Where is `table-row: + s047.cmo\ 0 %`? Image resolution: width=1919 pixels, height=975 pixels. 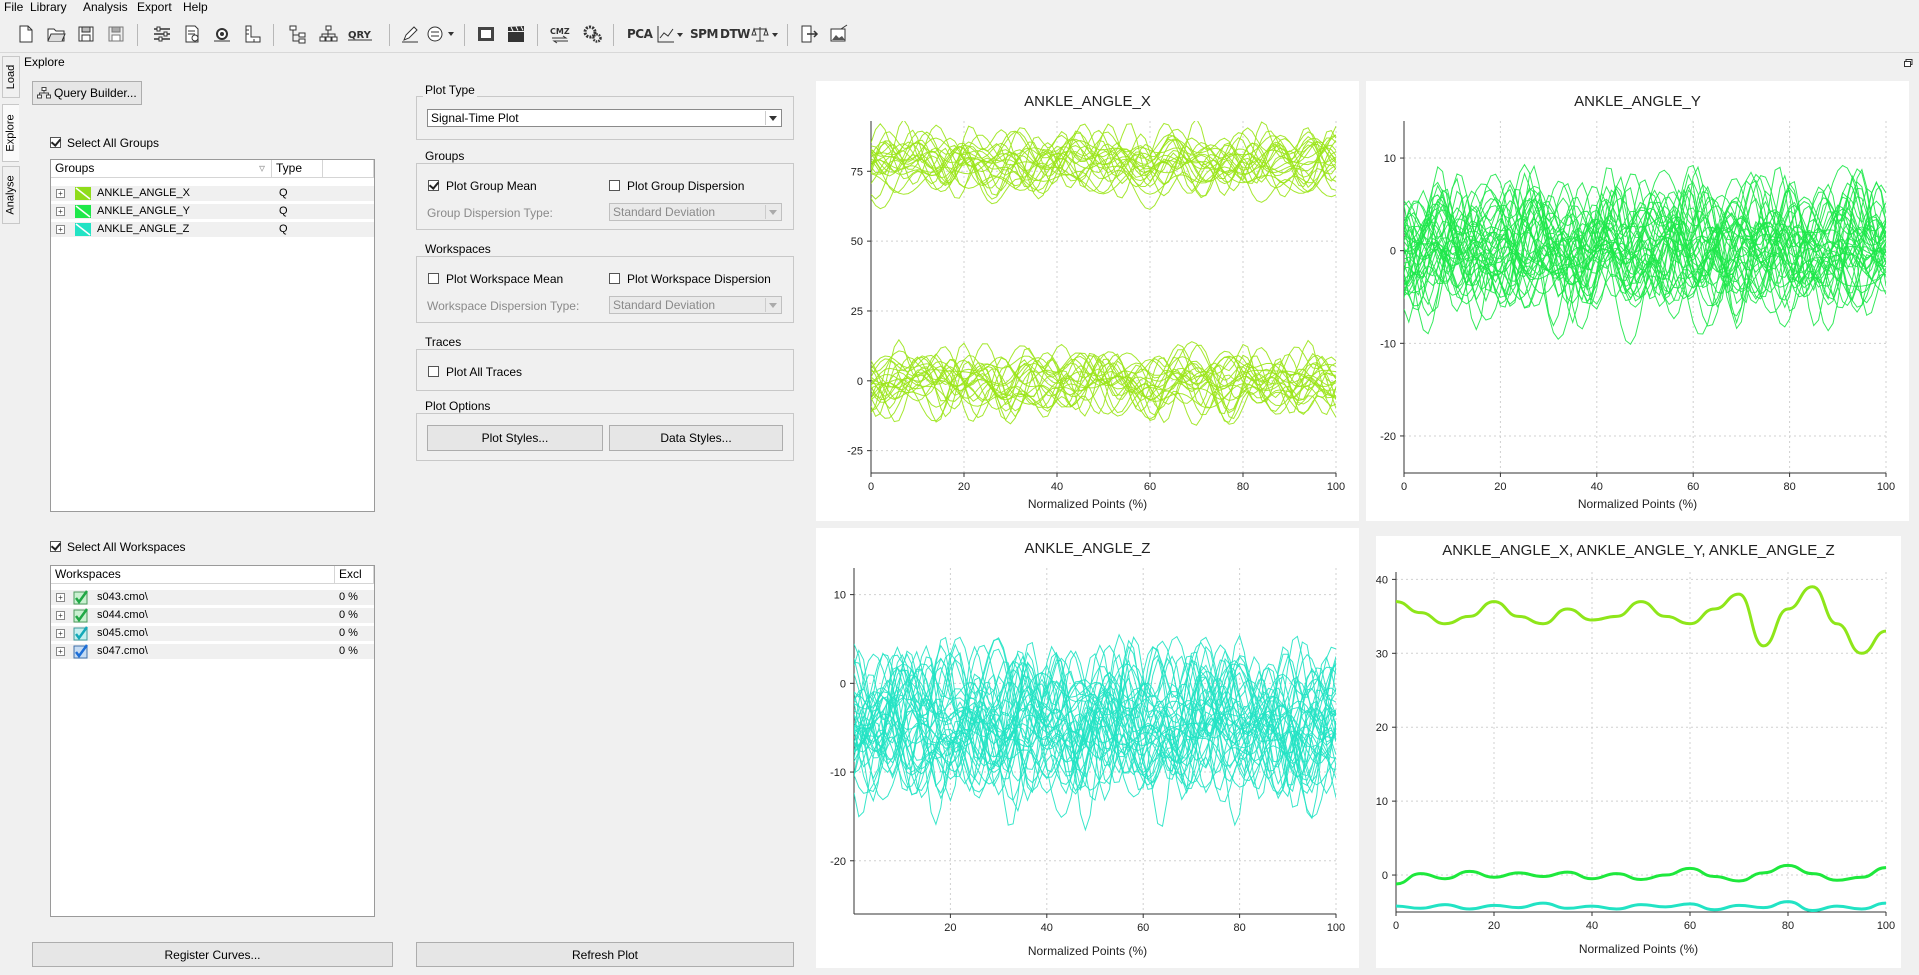 table-row: + s047.cmo\ 0 % is located at coordinates (212, 651).